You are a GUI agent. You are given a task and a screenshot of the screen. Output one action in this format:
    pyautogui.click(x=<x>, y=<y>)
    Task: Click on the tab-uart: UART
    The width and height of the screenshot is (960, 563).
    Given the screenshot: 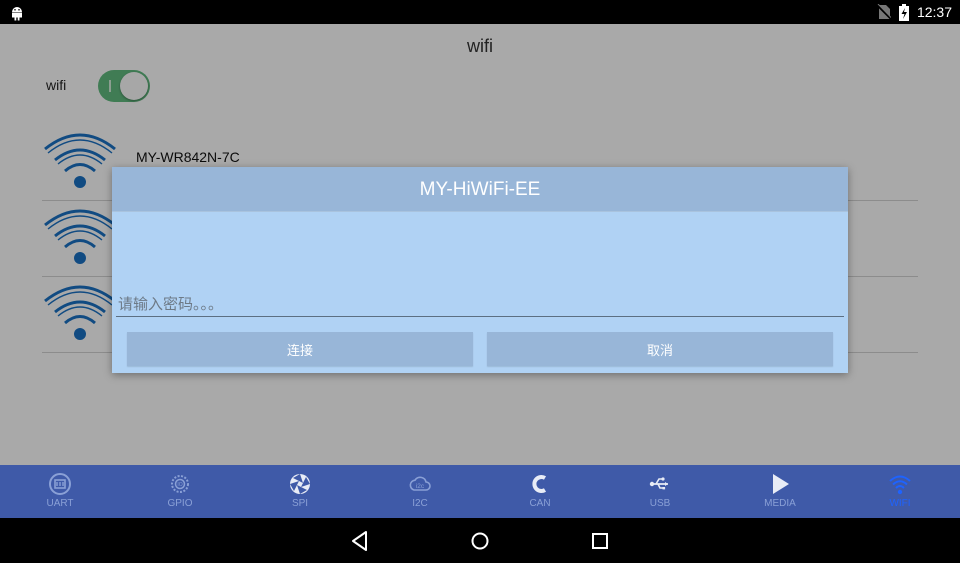 What is the action you would take?
    pyautogui.click(x=60, y=491)
    